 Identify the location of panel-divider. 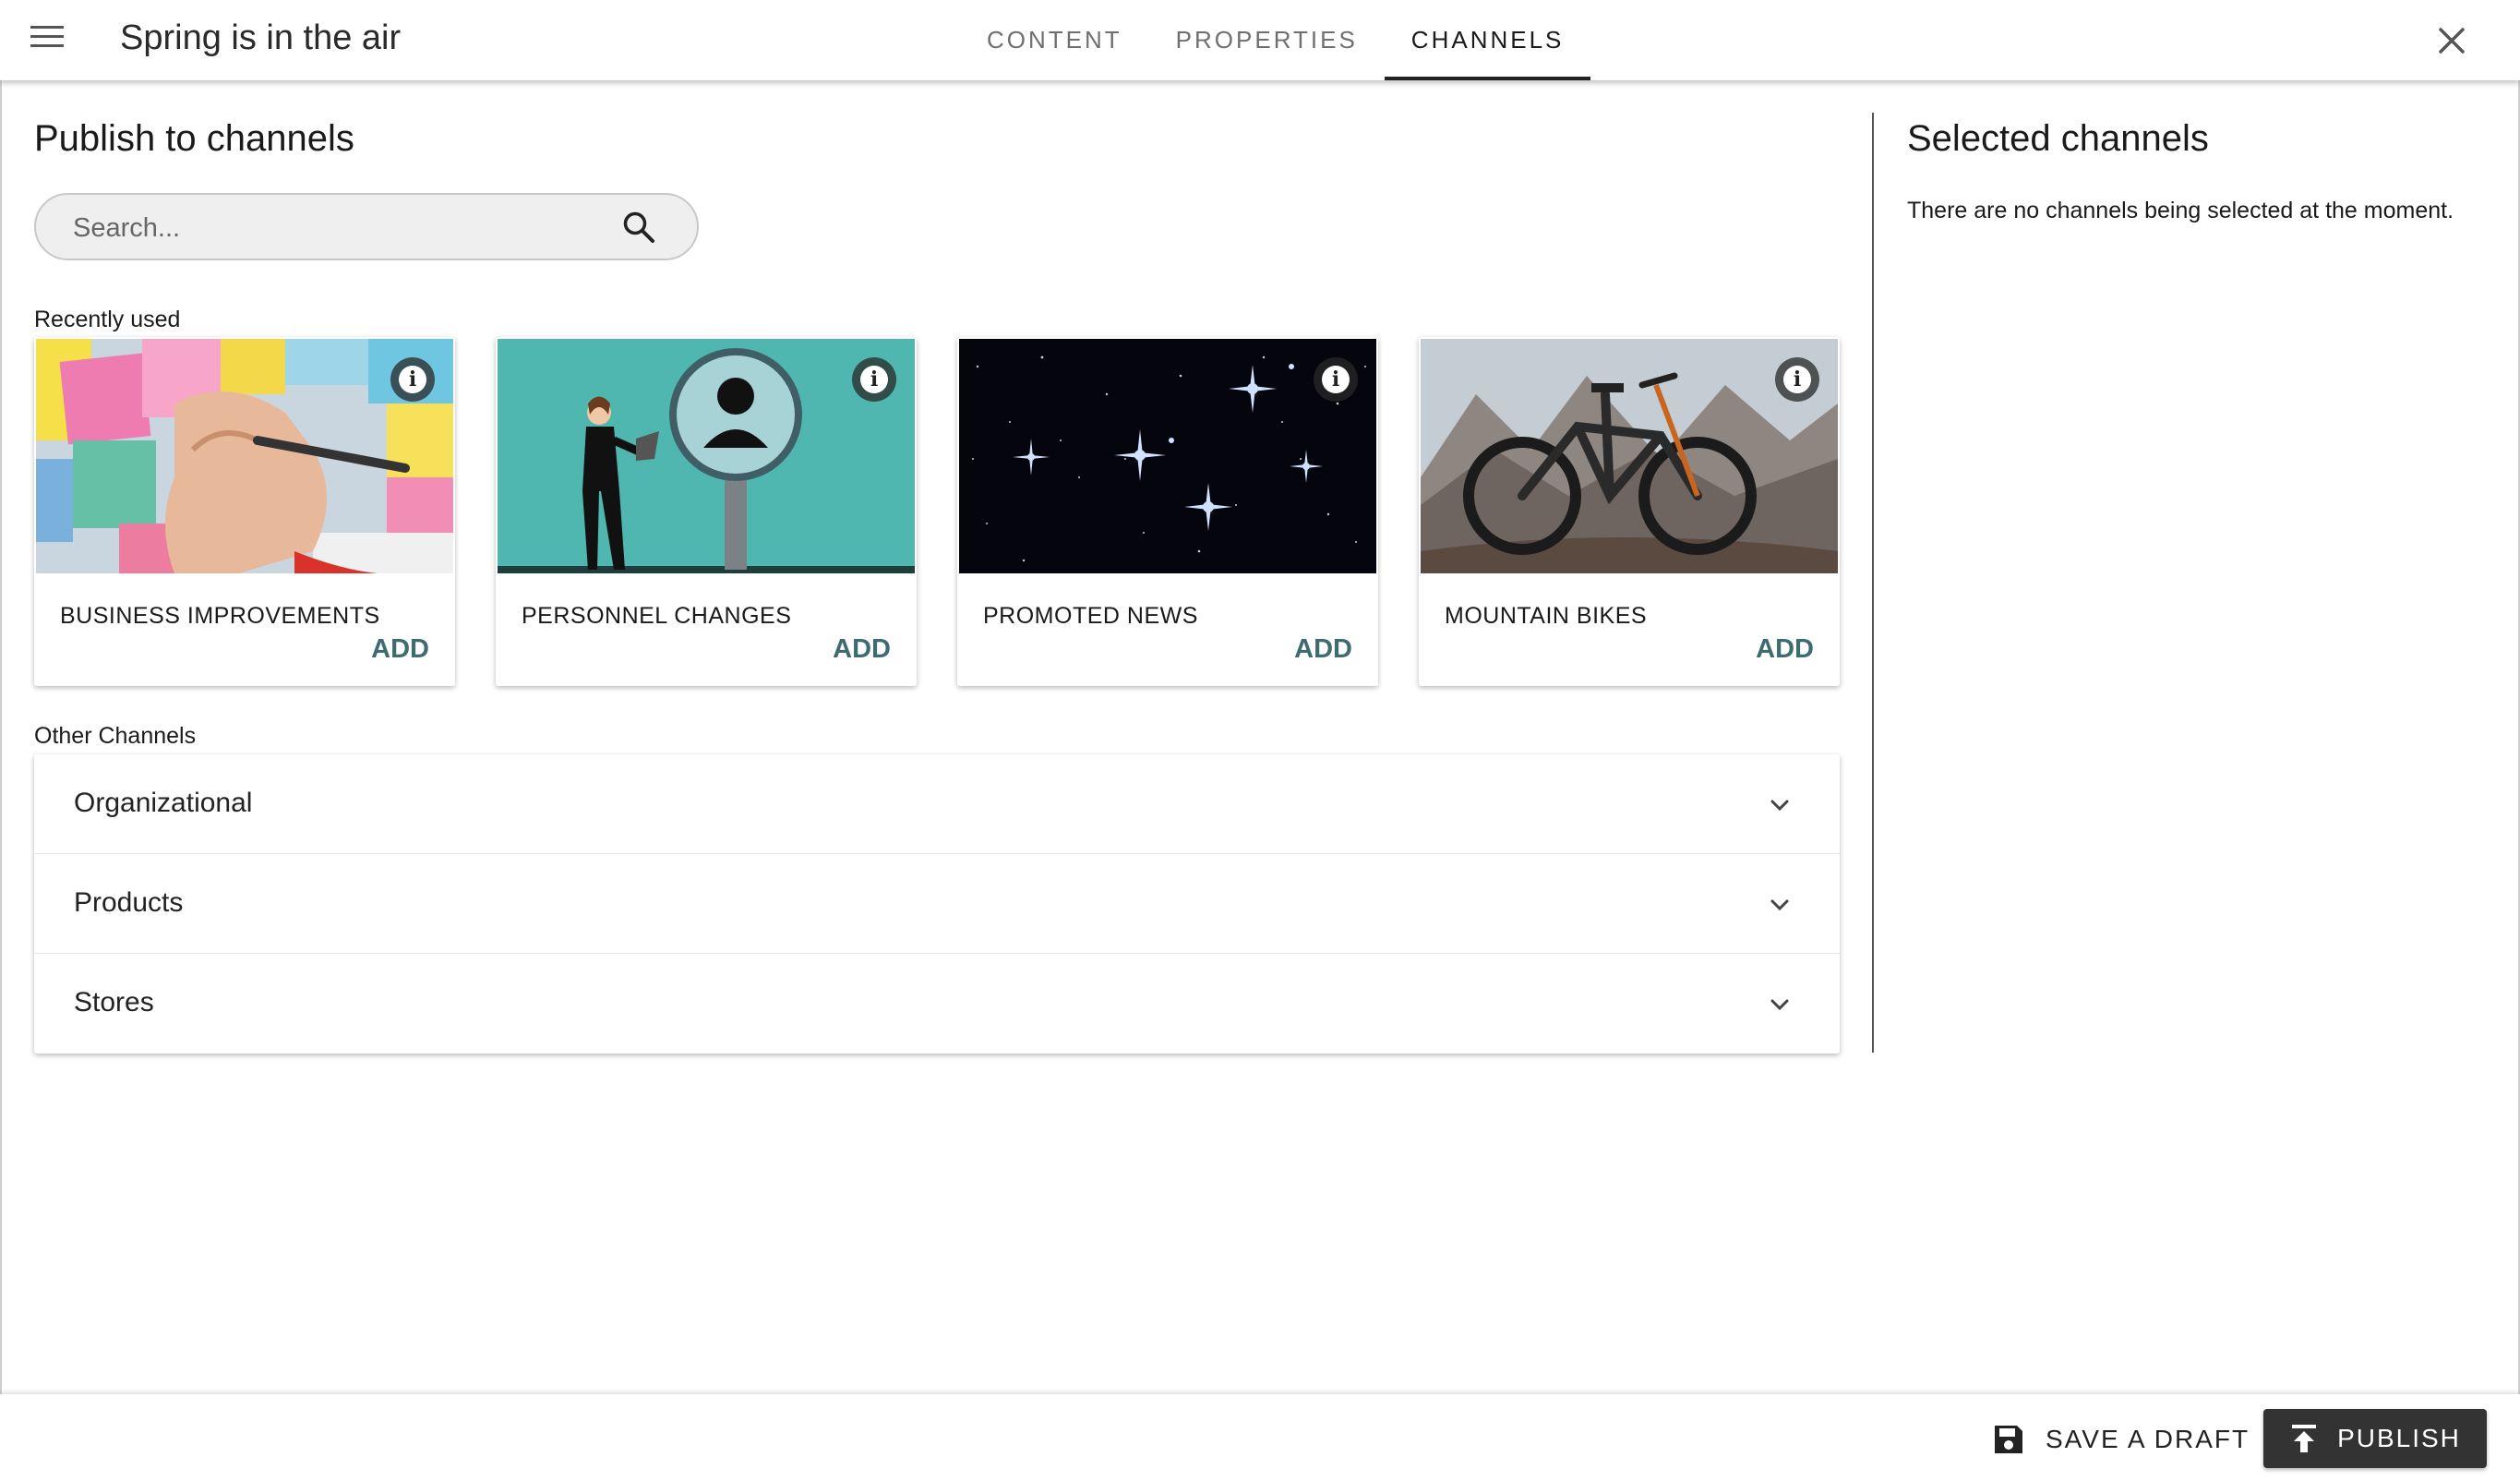
(1873, 583).